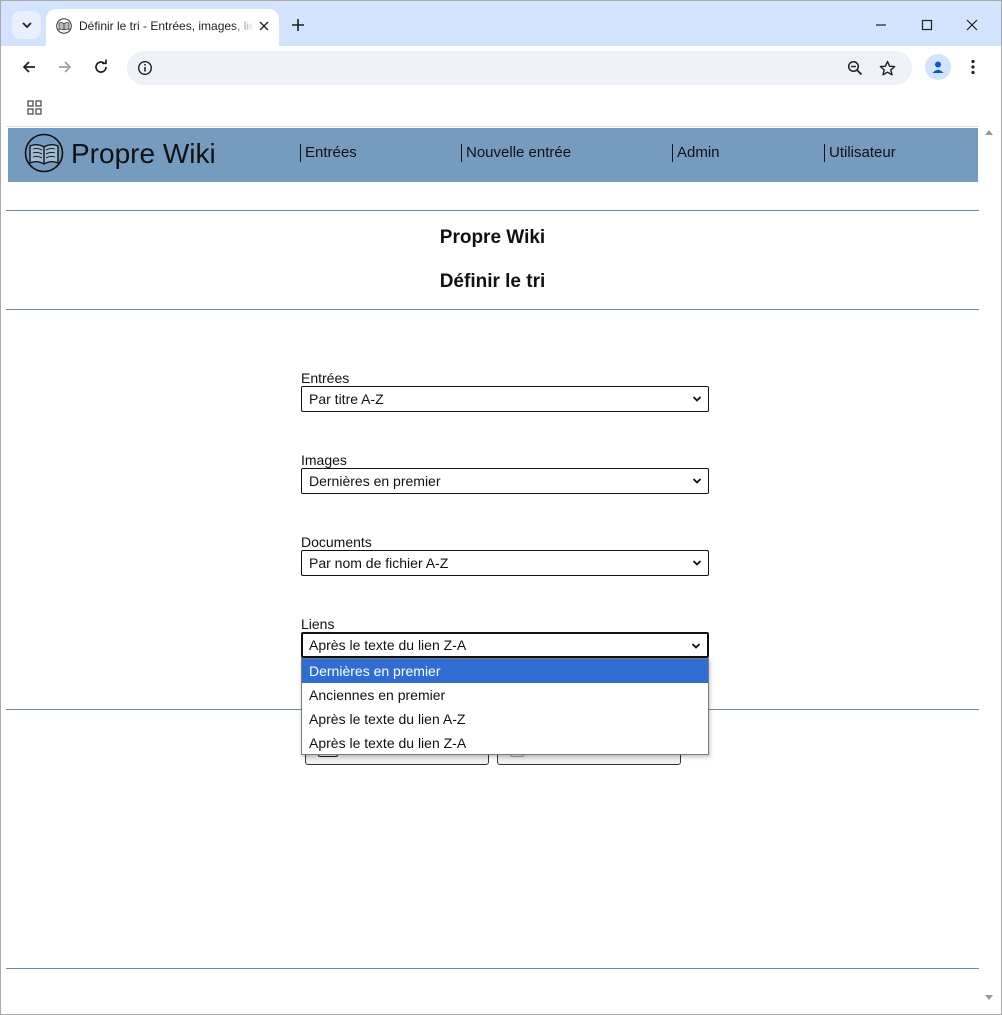  What do you see at coordinates (501, 23) in the screenshot?
I see `tab-strip: Définir le tri - Entrées, images, liens` at bounding box center [501, 23].